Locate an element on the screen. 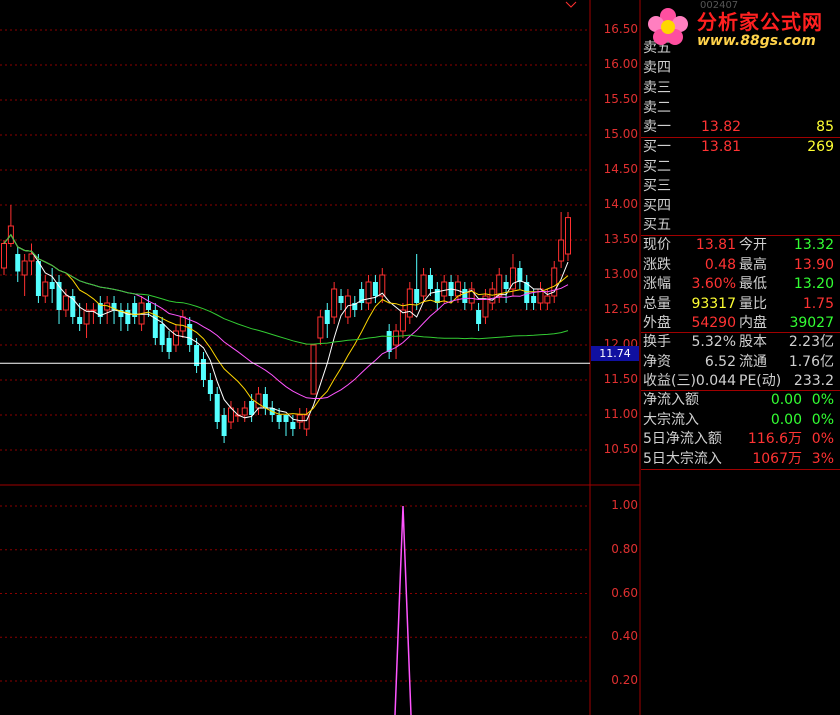  price-tick-label: 11.50 is located at coordinates (620, 379).